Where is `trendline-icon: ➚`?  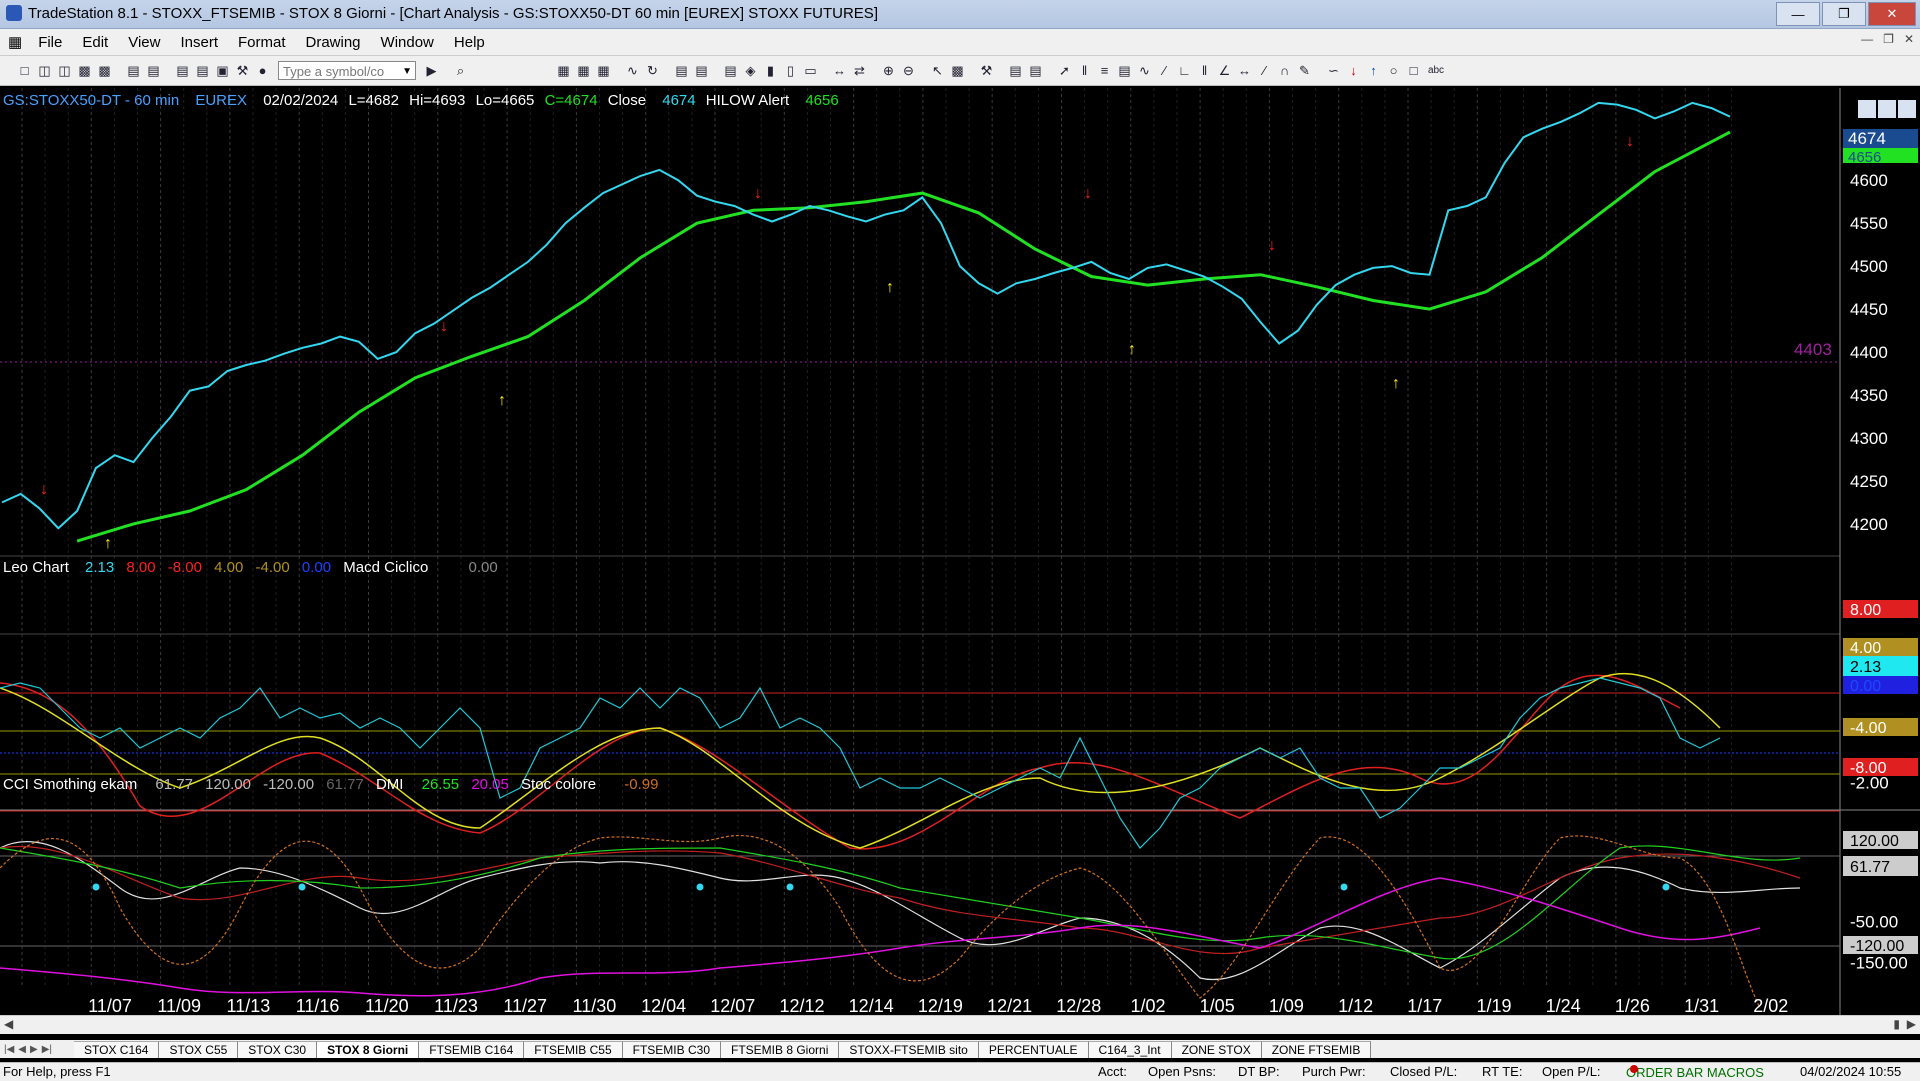 trendline-icon: ➚ is located at coordinates (1064, 70).